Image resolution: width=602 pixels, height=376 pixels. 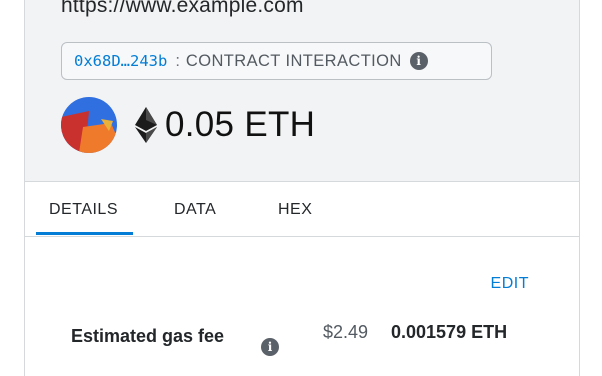 What do you see at coordinates (418, 61) in the screenshot?
I see `info-icon: i` at bounding box center [418, 61].